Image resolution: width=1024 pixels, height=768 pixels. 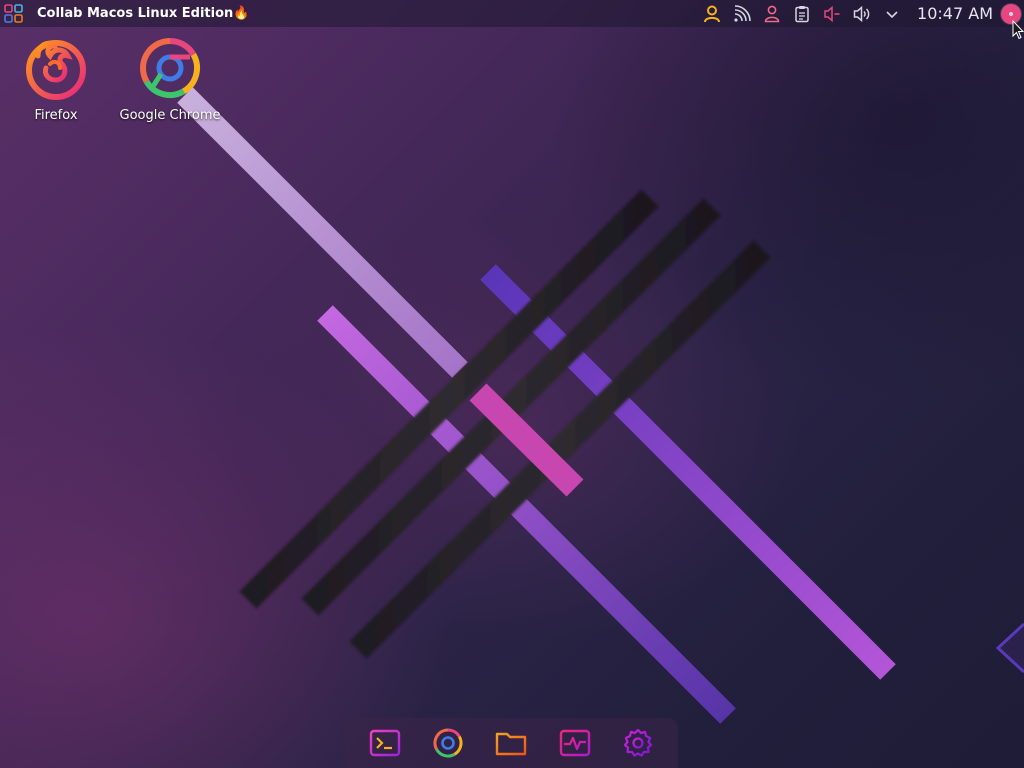 I want to click on settings-gear-icon, so click(x=638, y=743).